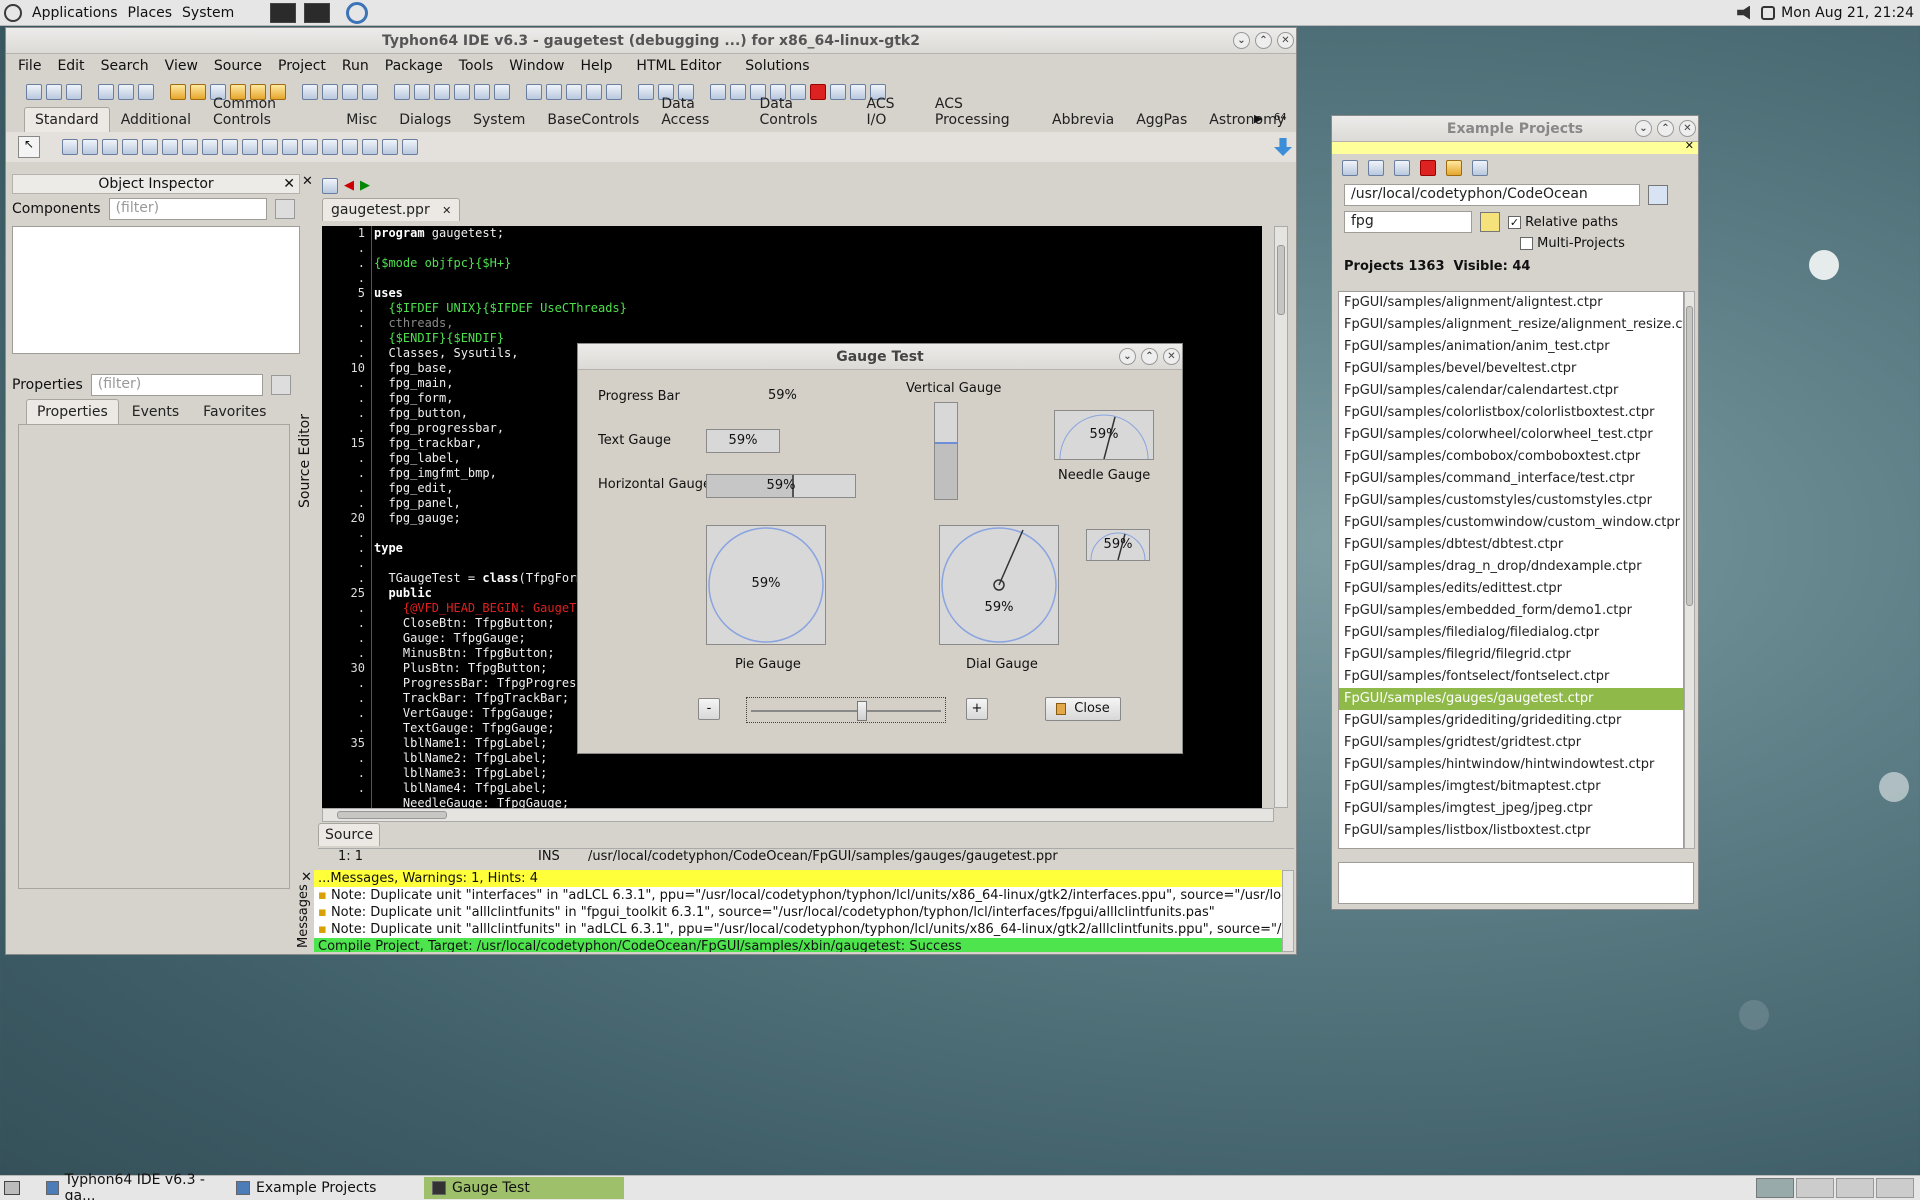 This screenshot has height=1200, width=1920. What do you see at coordinates (1083, 709) in the screenshot?
I see `close-button: Close` at bounding box center [1083, 709].